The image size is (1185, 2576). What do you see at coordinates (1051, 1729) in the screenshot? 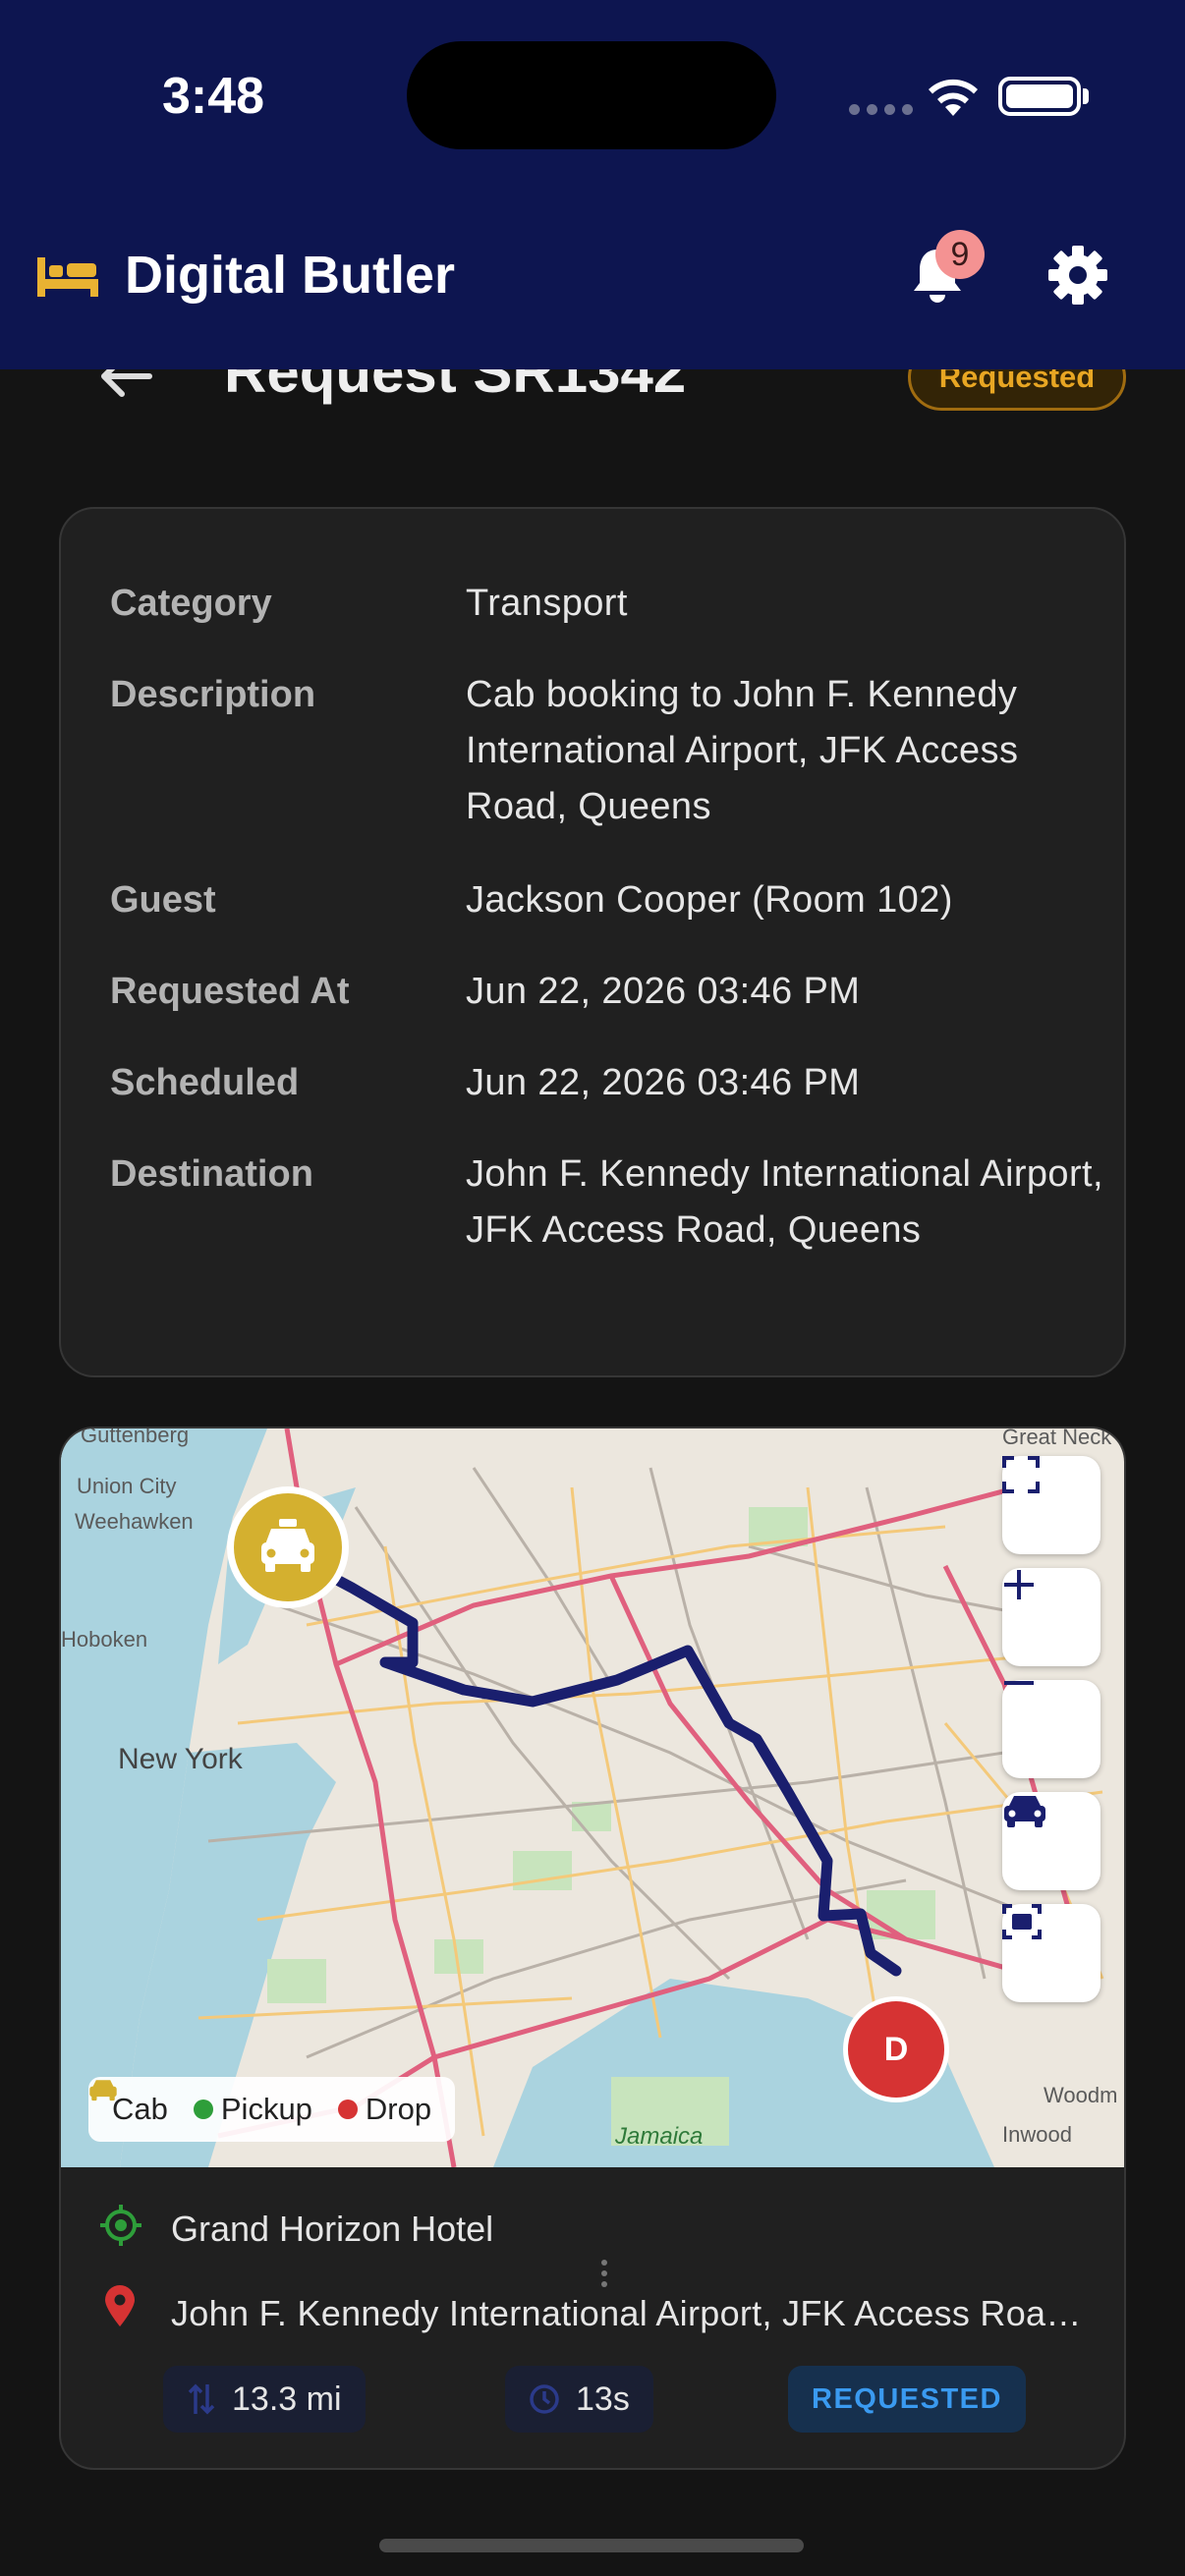
I see `zoom-out-button` at bounding box center [1051, 1729].